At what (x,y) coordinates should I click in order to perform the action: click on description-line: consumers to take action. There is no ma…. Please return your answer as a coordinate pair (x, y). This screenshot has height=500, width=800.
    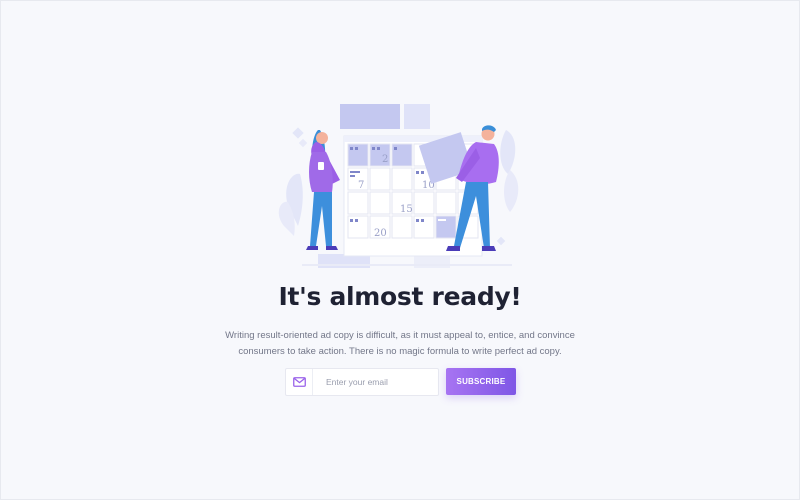
    Looking at the image, I should click on (400, 351).